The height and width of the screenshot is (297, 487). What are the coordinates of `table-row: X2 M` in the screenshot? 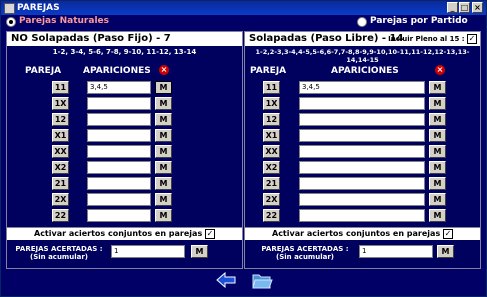 It's located at (124, 168).